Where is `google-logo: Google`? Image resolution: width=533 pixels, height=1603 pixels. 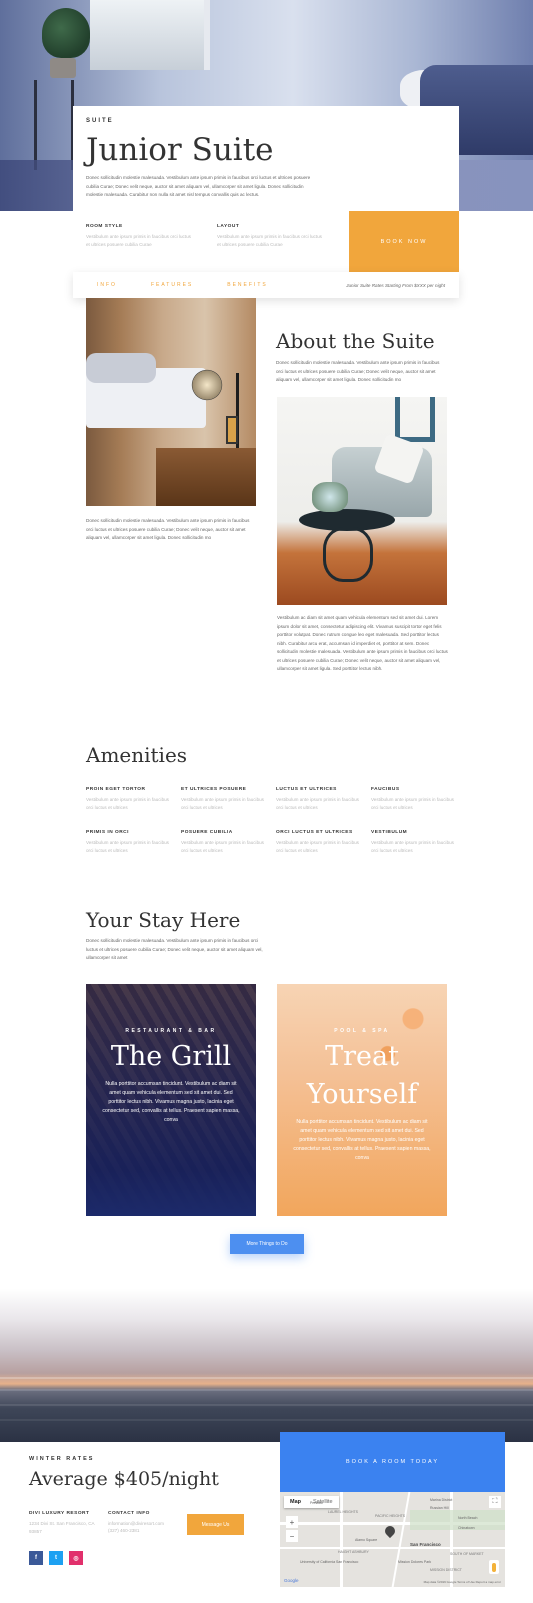 google-logo: Google is located at coordinates (291, 1580).